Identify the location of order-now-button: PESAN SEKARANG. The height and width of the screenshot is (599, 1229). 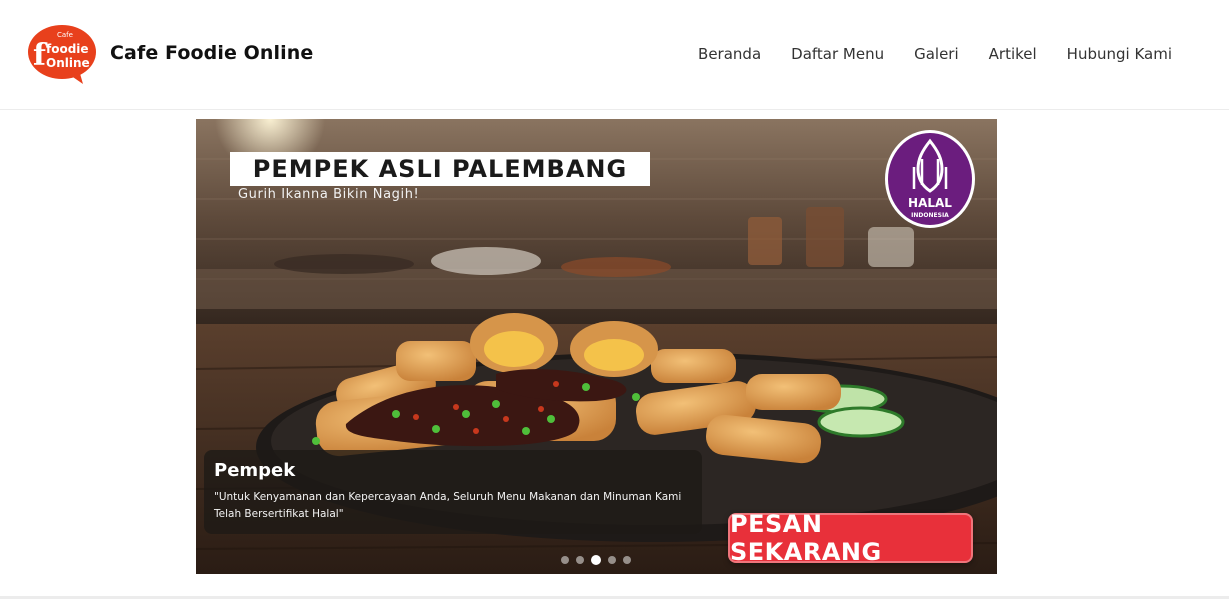
(850, 538).